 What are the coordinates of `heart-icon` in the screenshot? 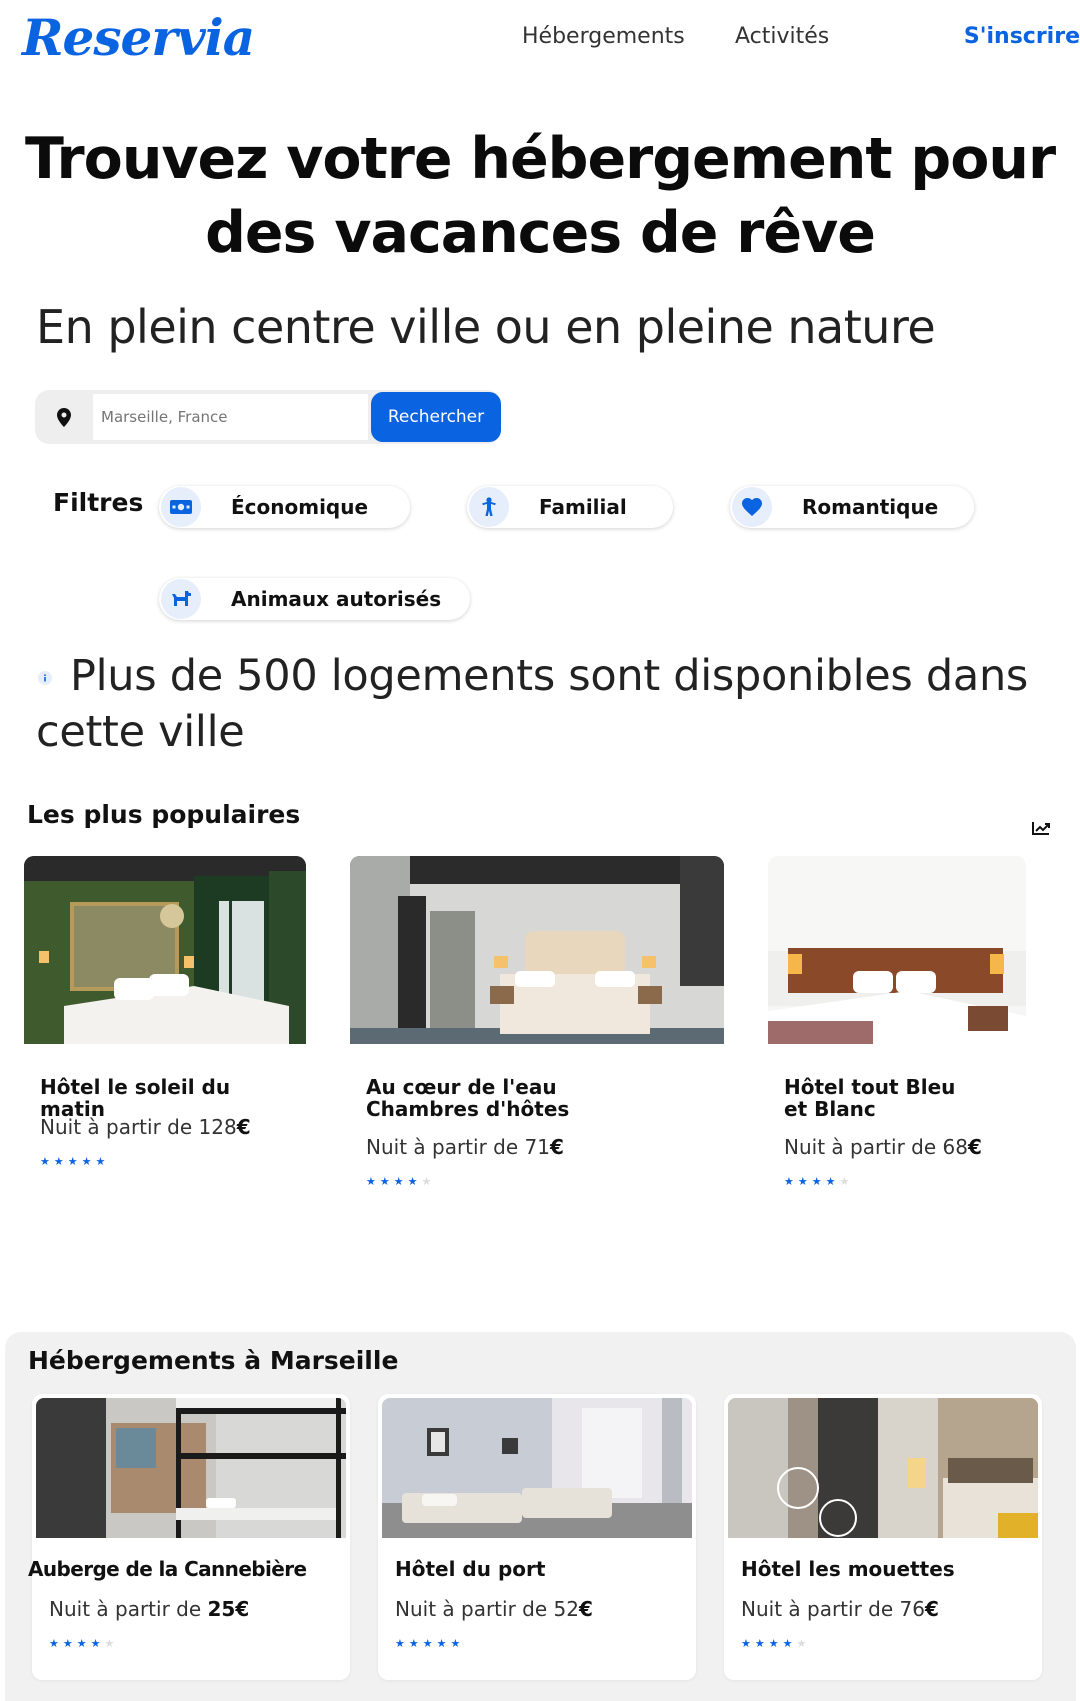 It's located at (752, 507).